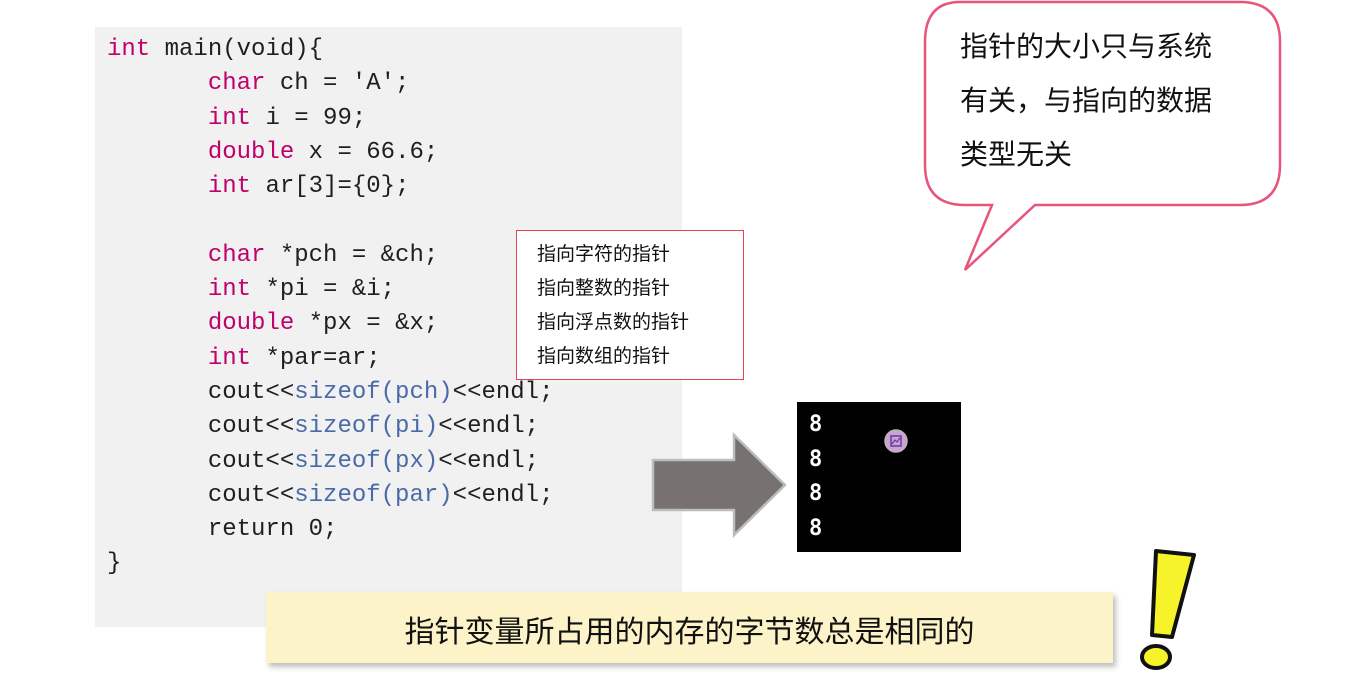  I want to click on code-line: char ch = 'A';, so click(330, 84).